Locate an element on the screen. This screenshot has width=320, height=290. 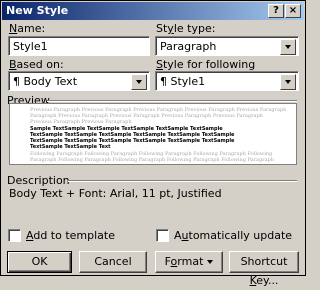
style-type-label: Style type: is located at coordinates (186, 28).